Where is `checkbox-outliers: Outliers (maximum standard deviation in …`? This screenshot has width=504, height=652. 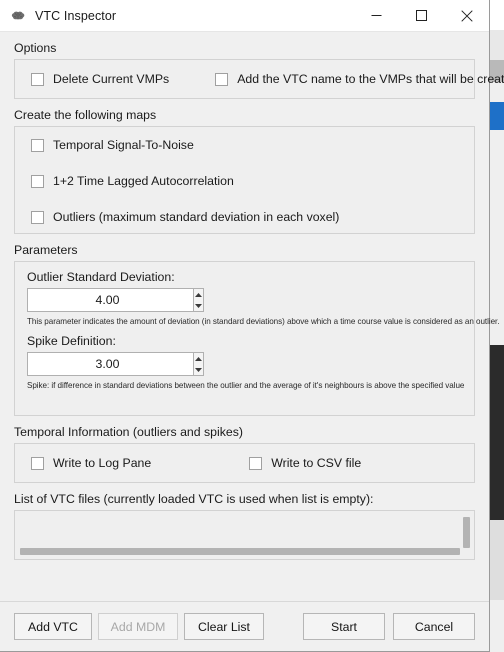
checkbox-outliers: Outliers (maximum standard deviation in … is located at coordinates (252, 217).